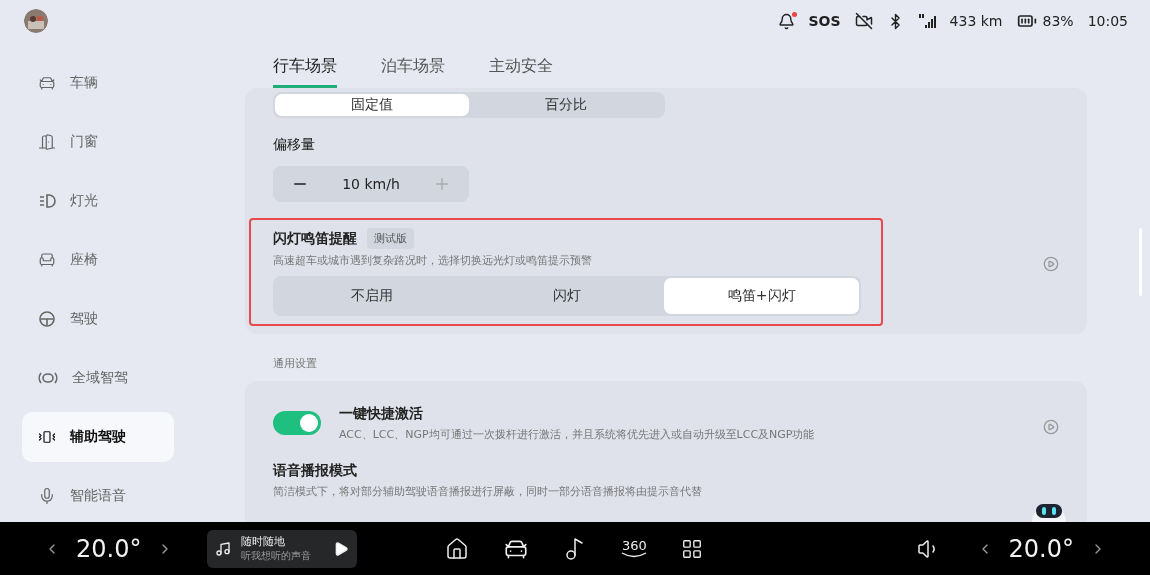 The image size is (1150, 575). Describe the element at coordinates (413, 72) in the screenshot. I see `tab: 泊车场景` at that location.